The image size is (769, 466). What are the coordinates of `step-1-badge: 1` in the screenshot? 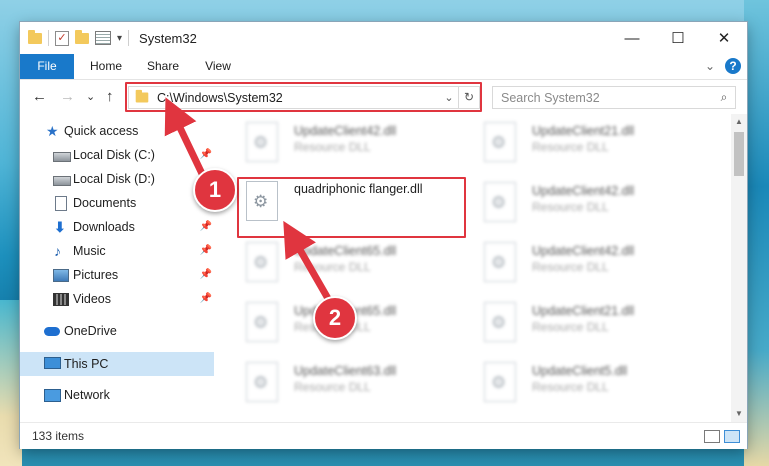 It's located at (215, 190).